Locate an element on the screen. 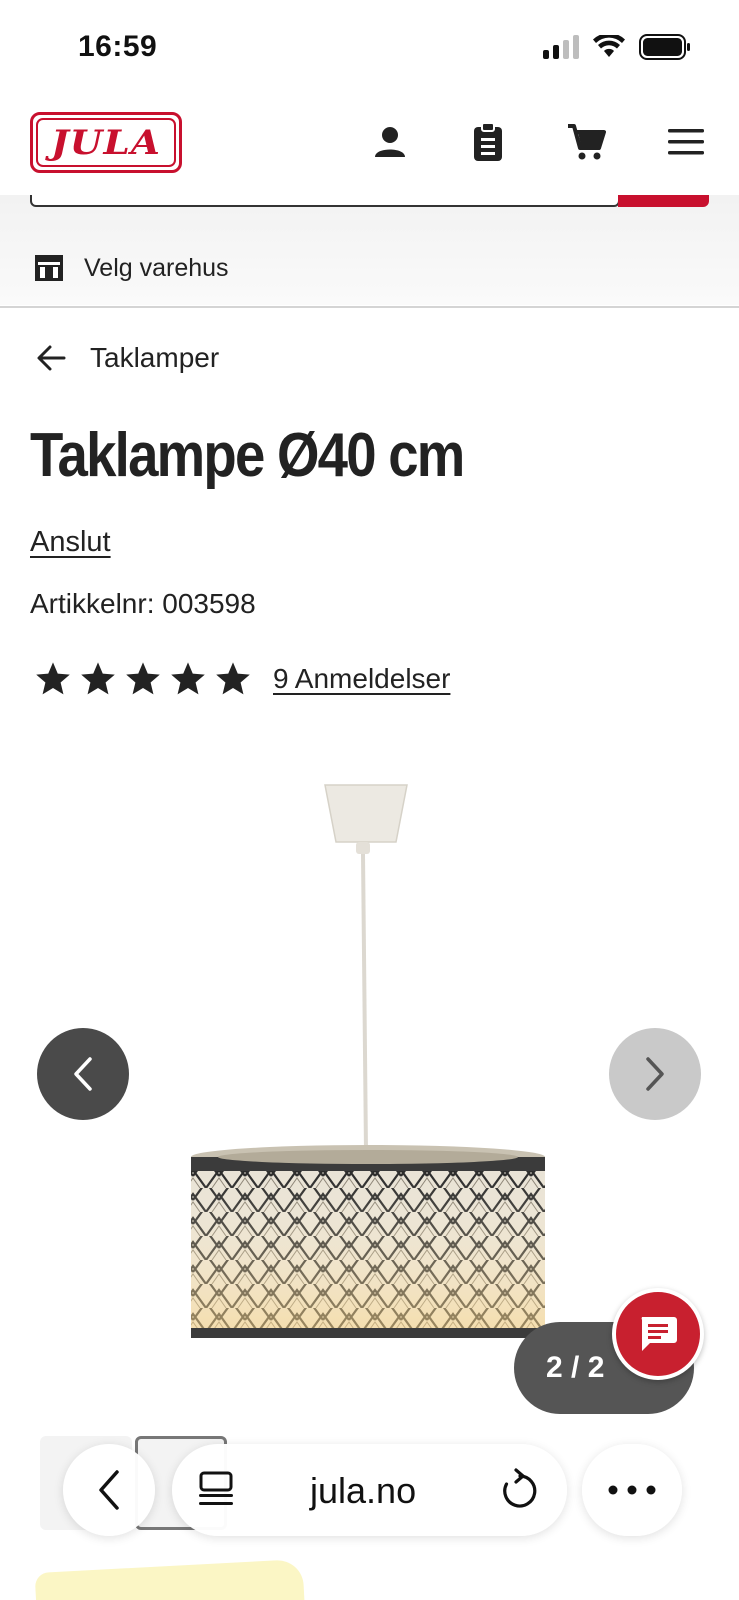 The image size is (739, 1600). gallery-next-button is located at coordinates (655, 1074).